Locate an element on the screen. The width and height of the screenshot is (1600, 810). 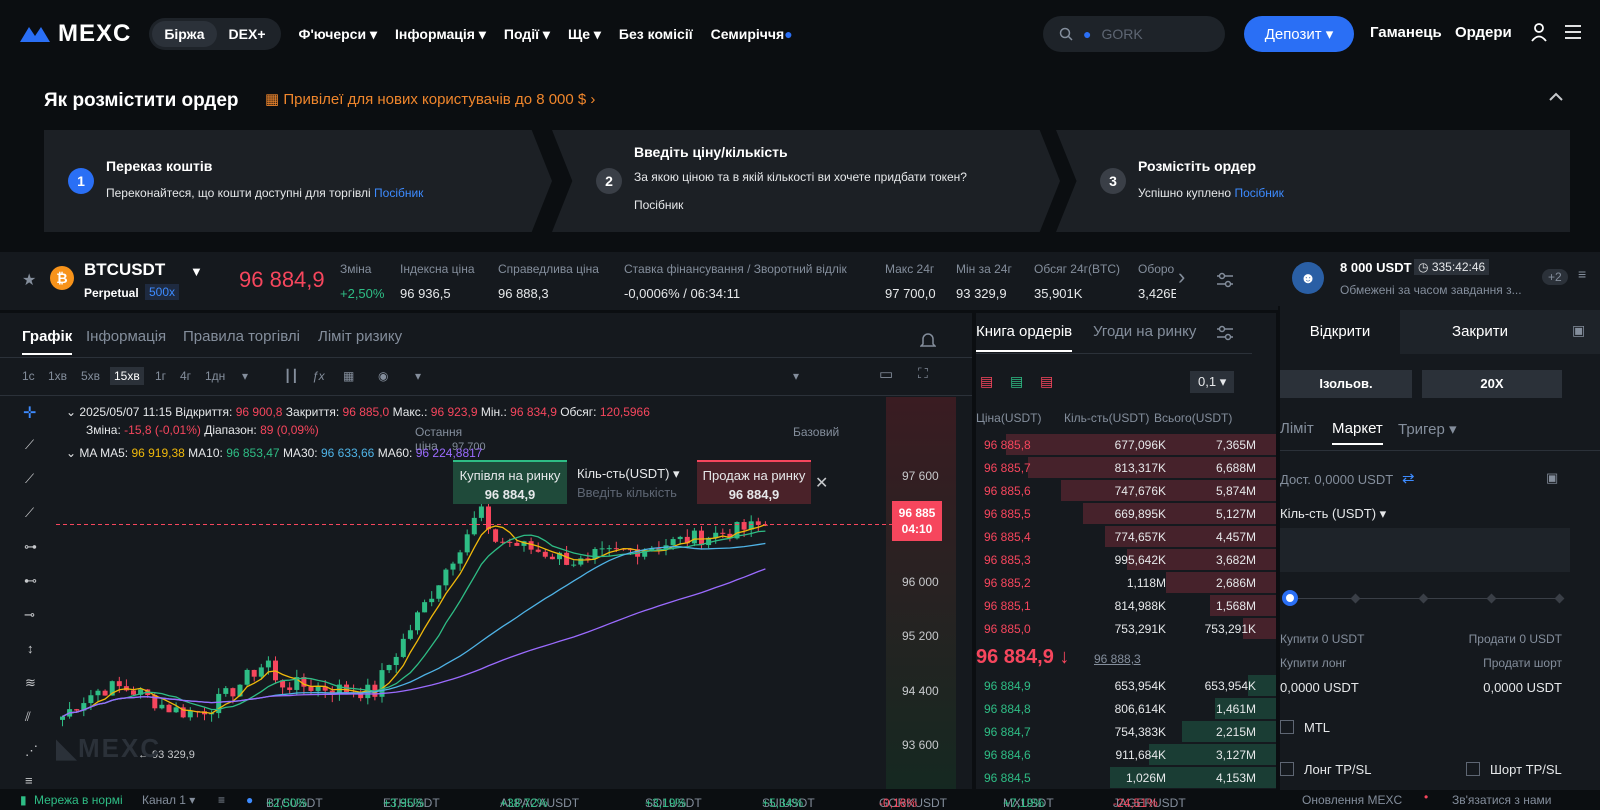
interval-5m: 5хв is located at coordinates (90, 376).